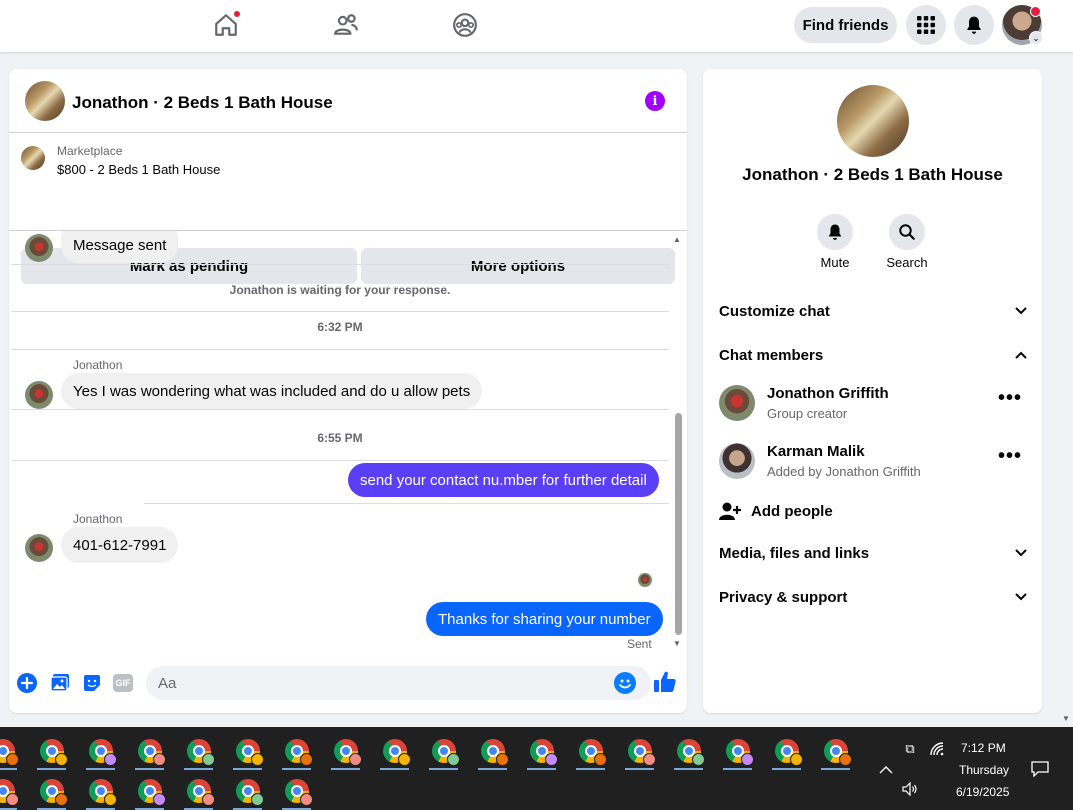 This screenshot has height=810, width=1073. What do you see at coordinates (33, 158) in the screenshot?
I see `listing-thumbnail` at bounding box center [33, 158].